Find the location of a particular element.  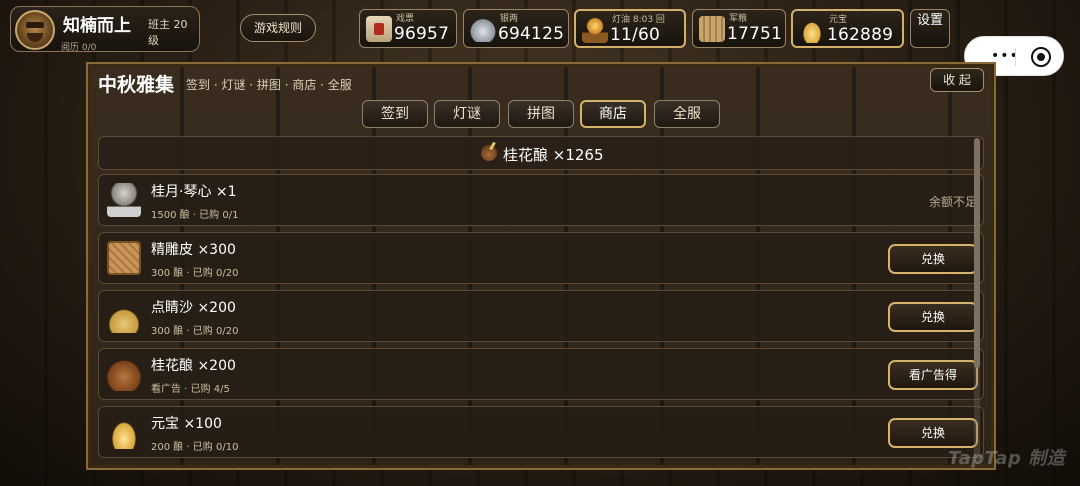

resource-lamp-oil: 灯油 8:03 回 11/60 is located at coordinates (630, 28).